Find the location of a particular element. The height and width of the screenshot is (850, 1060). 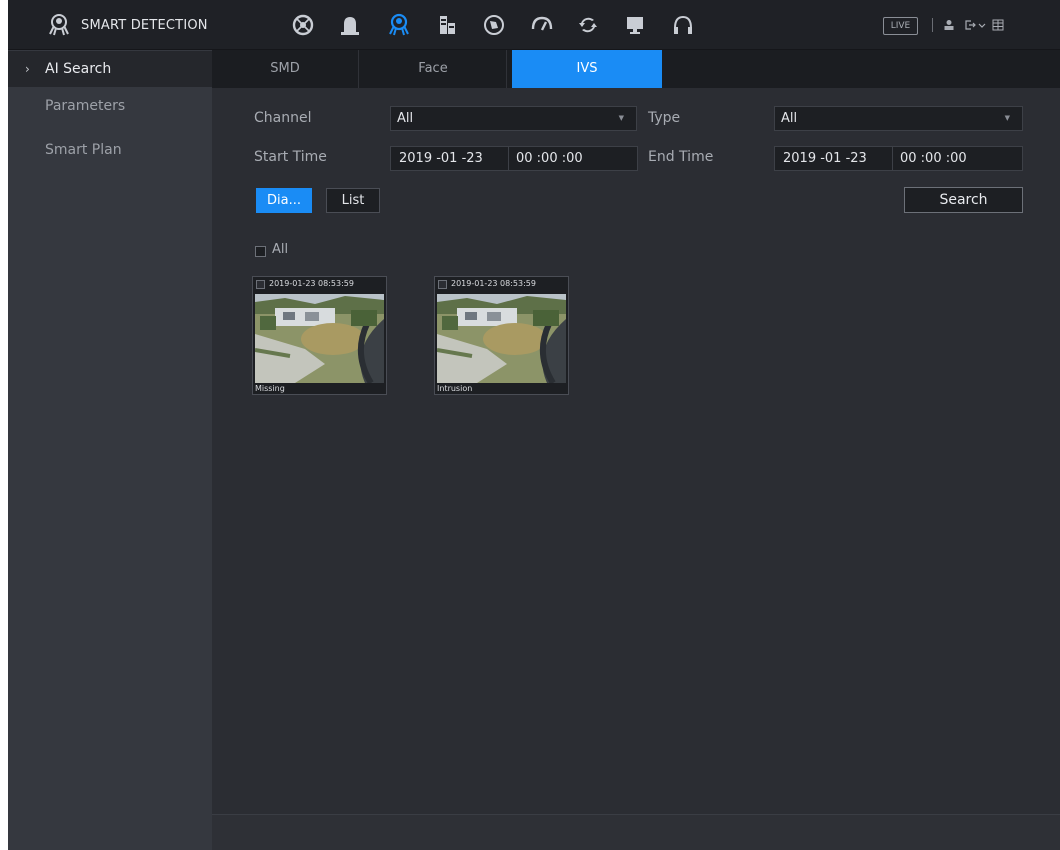

result-card: 2019-01-23 08:53:59 Intrusion is located at coordinates (501, 335).